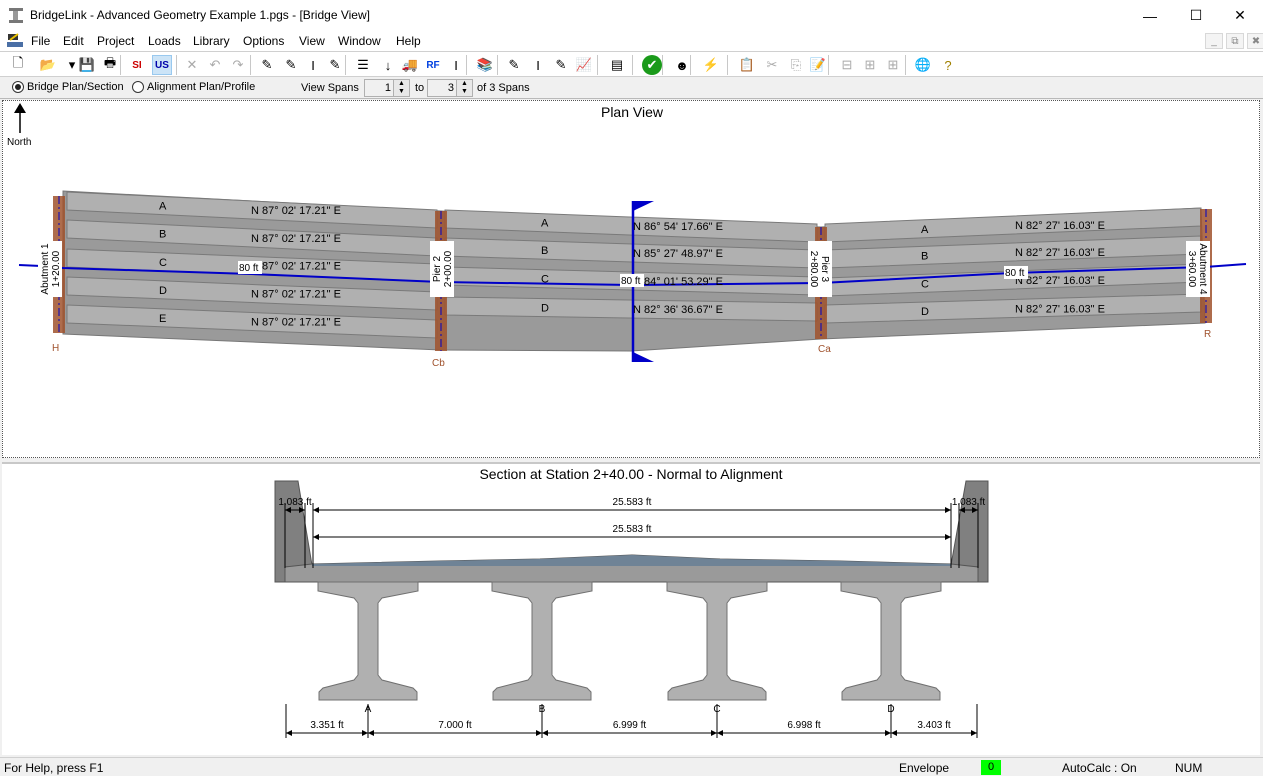 The image size is (1263, 776). What do you see at coordinates (747, 65) in the screenshot?
I see `paste-special-icon: 📋` at bounding box center [747, 65].